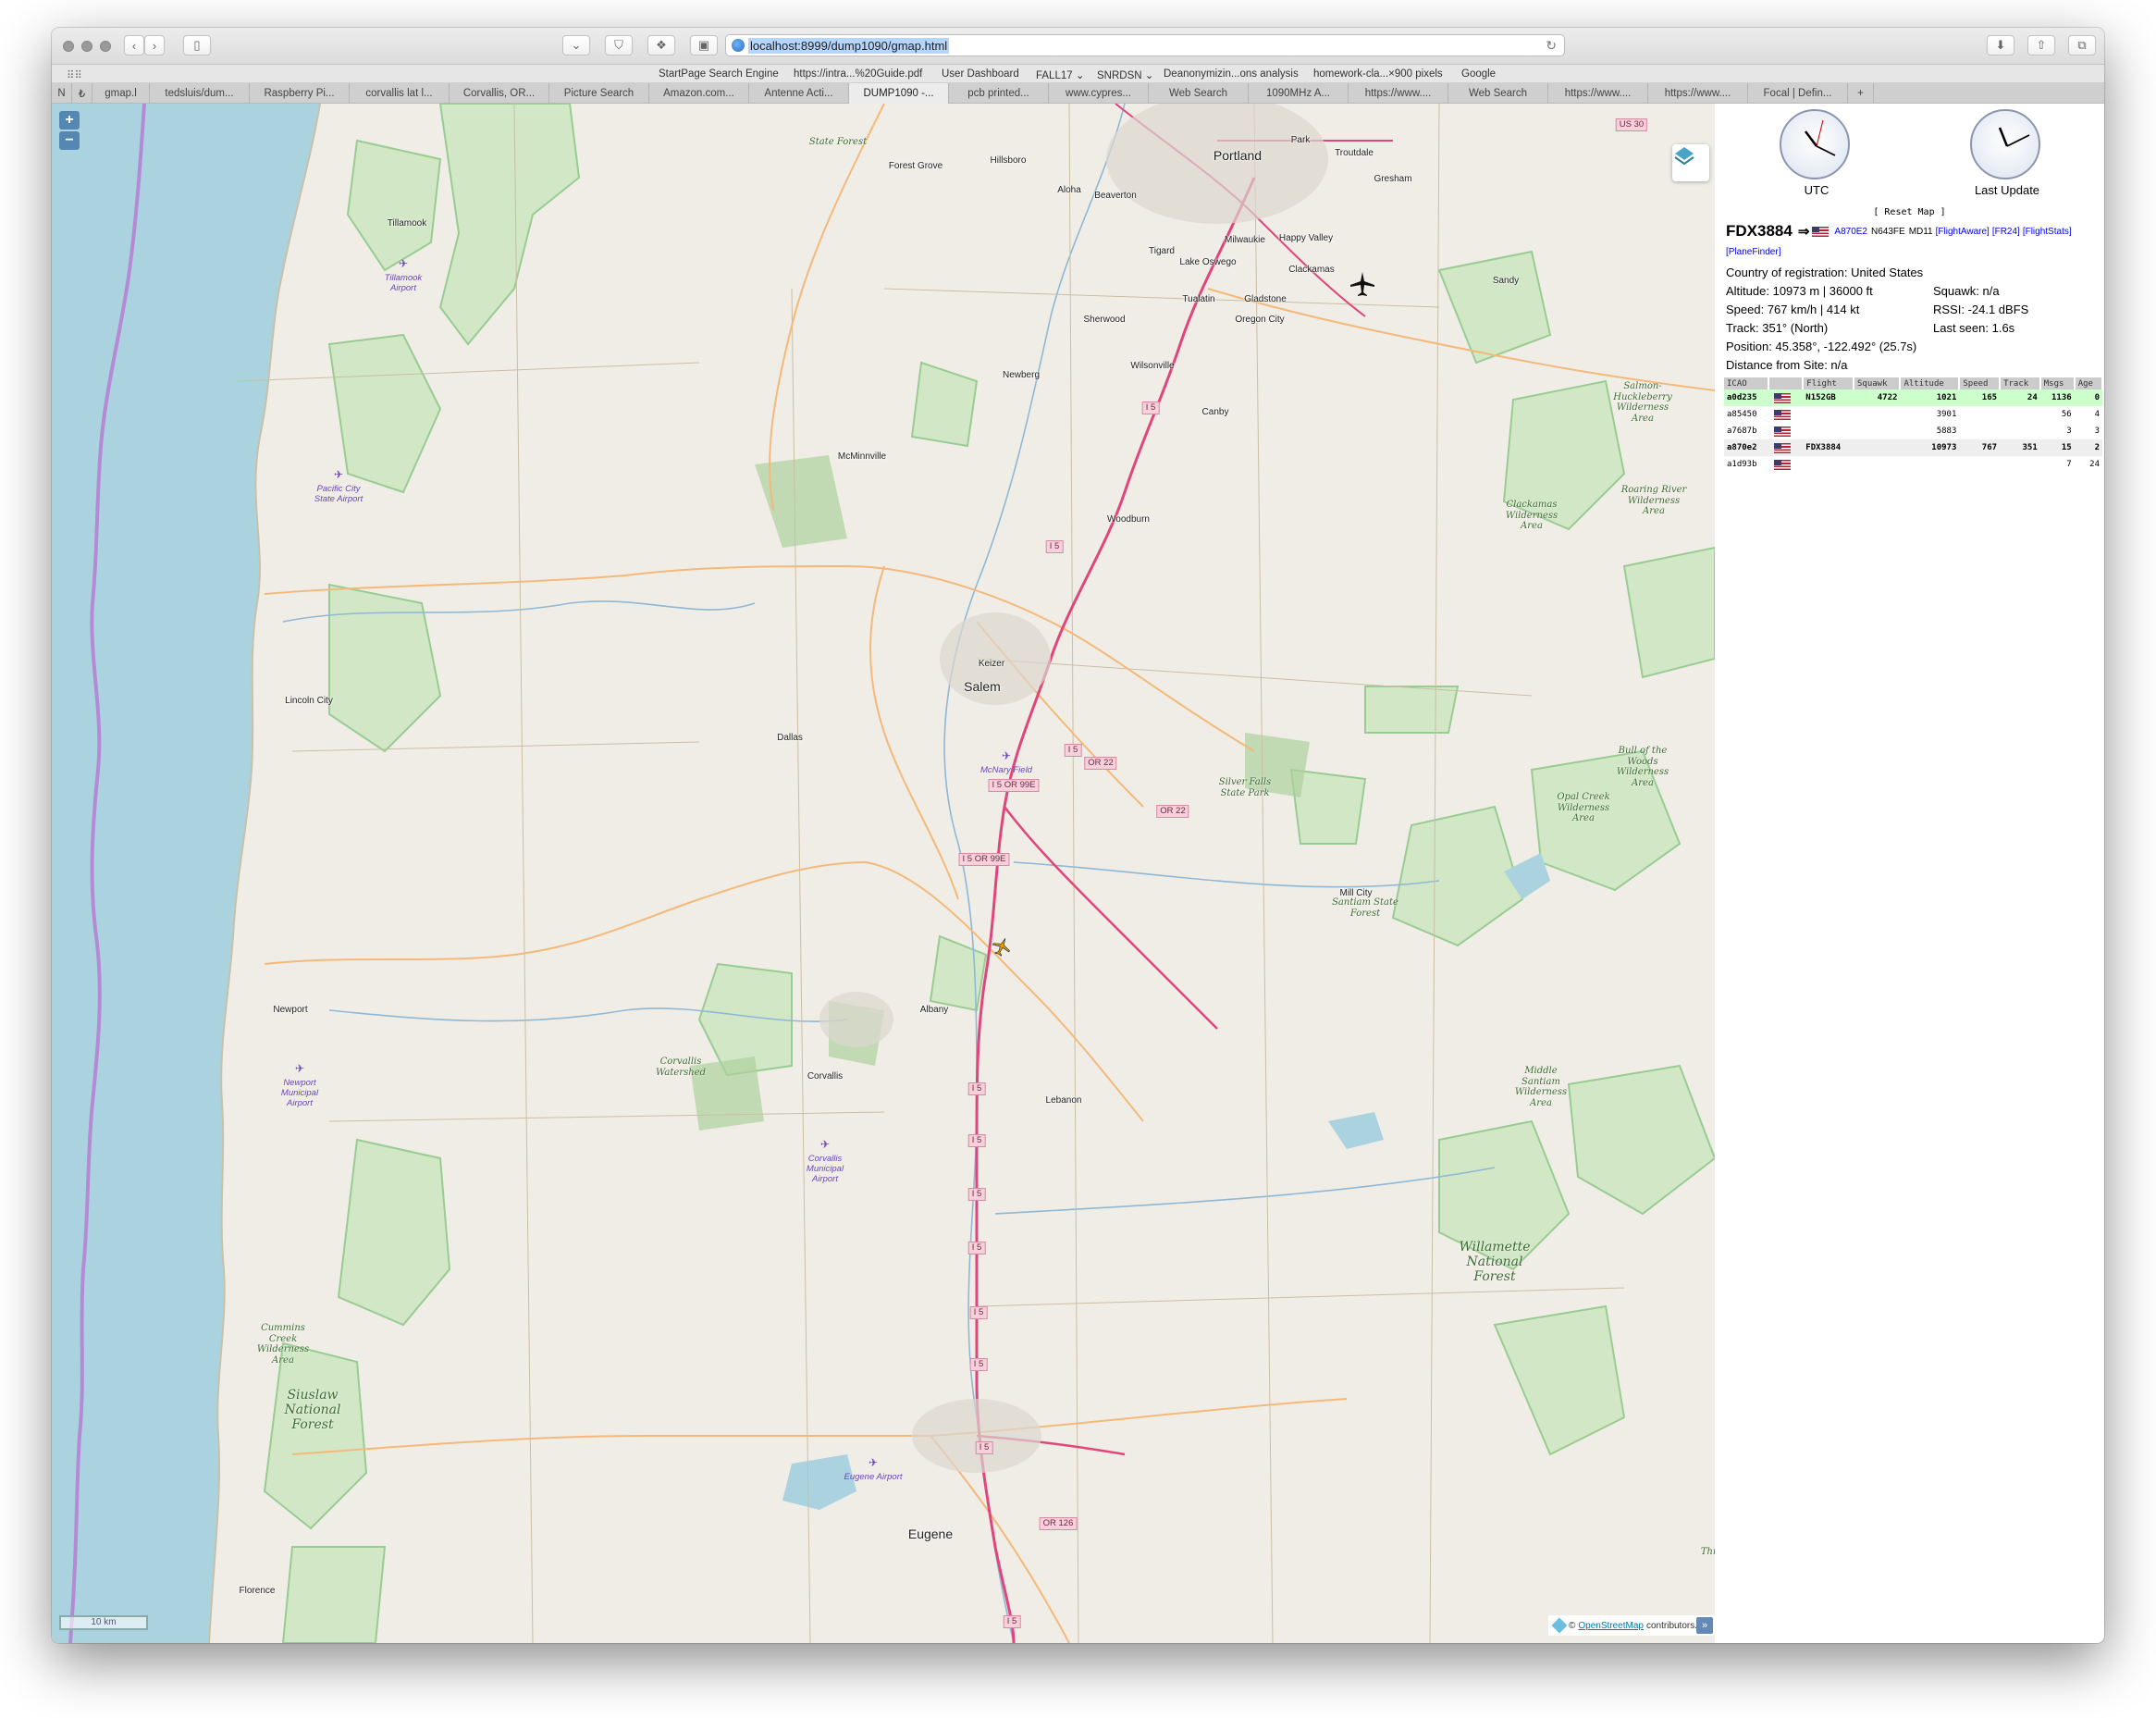 Image resolution: width=2156 pixels, height=1718 pixels. Describe the element at coordinates (1793, 309) in the screenshot. I see `speed-text: Speed: 767 km/h | 414 kt` at that location.